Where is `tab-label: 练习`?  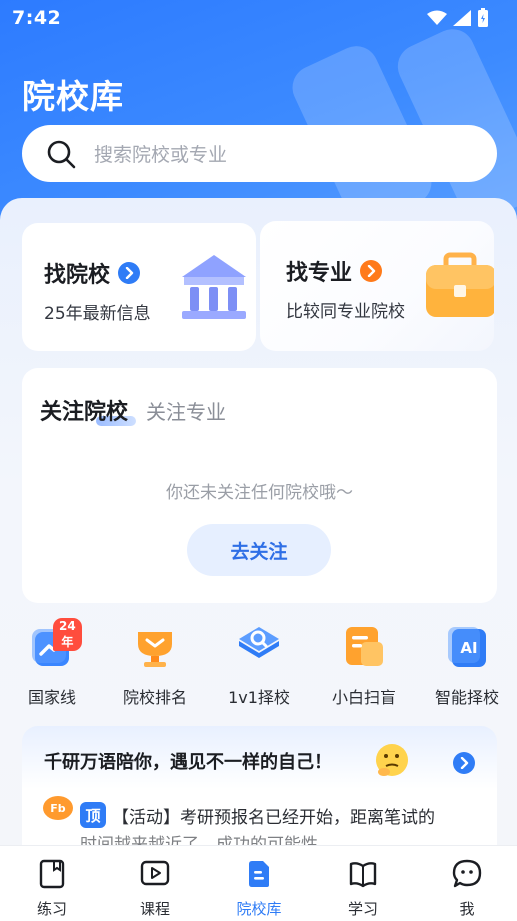
tab-label: 练习 is located at coordinates (51, 909).